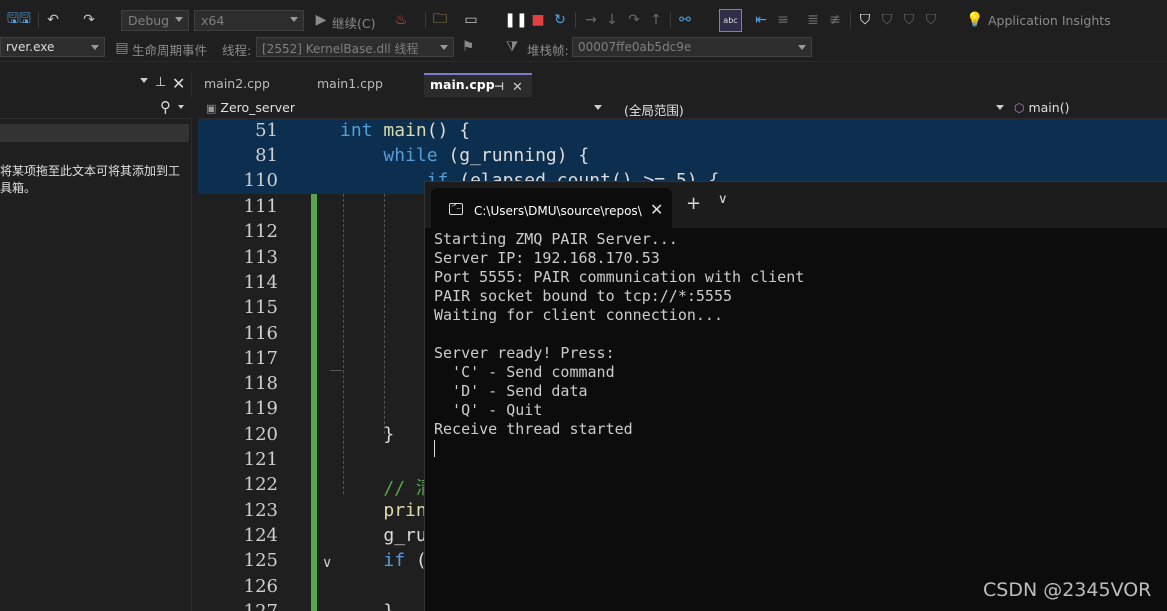  Describe the element at coordinates (254, 85) in the screenshot. I see `tab-main2-cpp: main2.cpp` at that location.